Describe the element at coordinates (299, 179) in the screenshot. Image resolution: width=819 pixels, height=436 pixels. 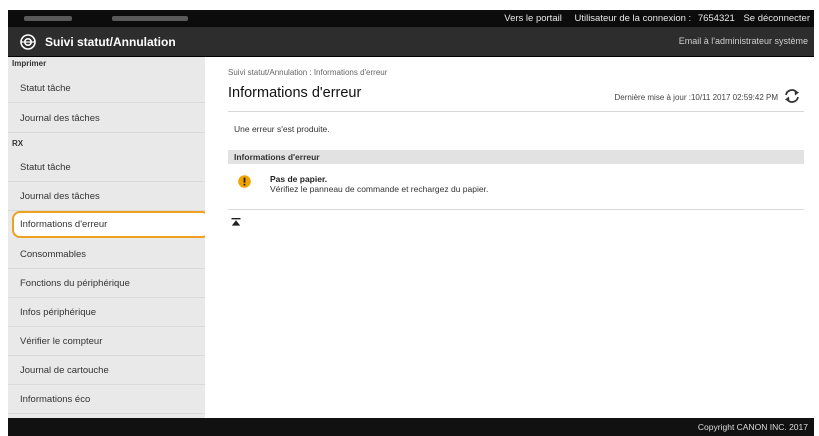
I see `error-title: Pas de papier.` at that location.